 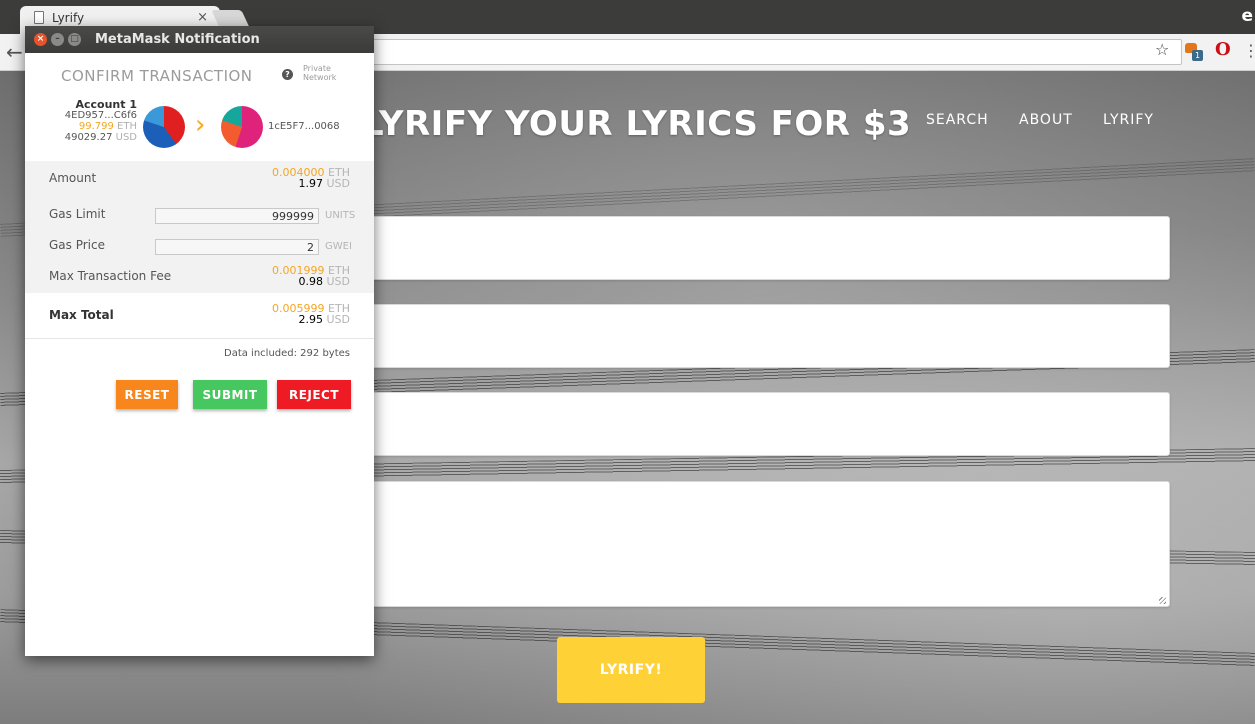 What do you see at coordinates (100, 115) in the screenshot?
I see `account-address: 4ED957...C6f6` at bounding box center [100, 115].